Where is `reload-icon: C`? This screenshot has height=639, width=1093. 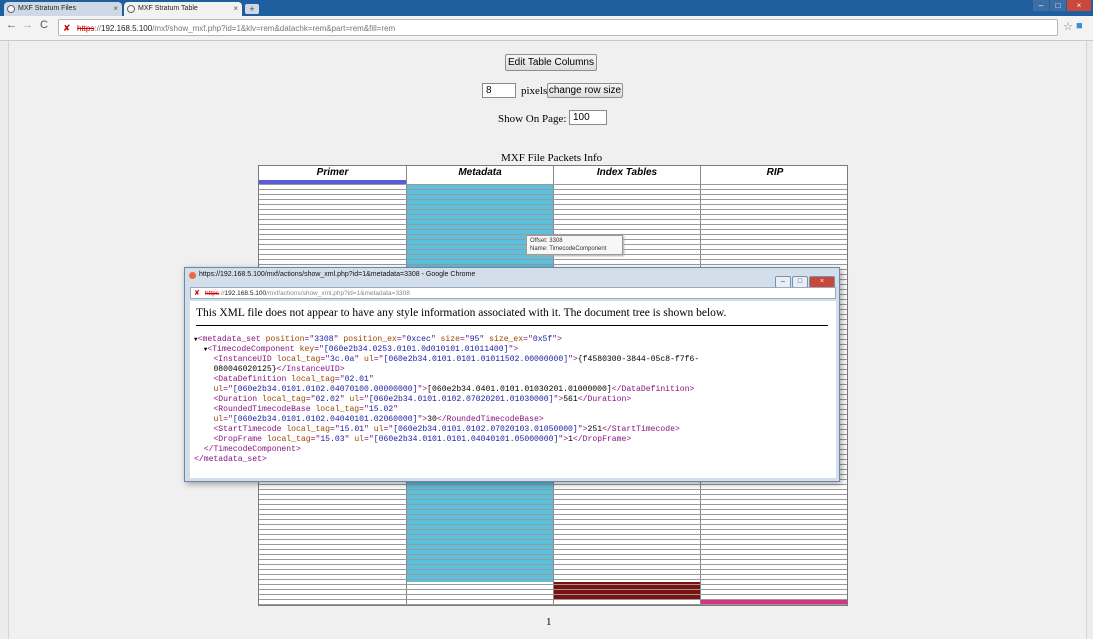
reload-icon: C is located at coordinates (44, 25).